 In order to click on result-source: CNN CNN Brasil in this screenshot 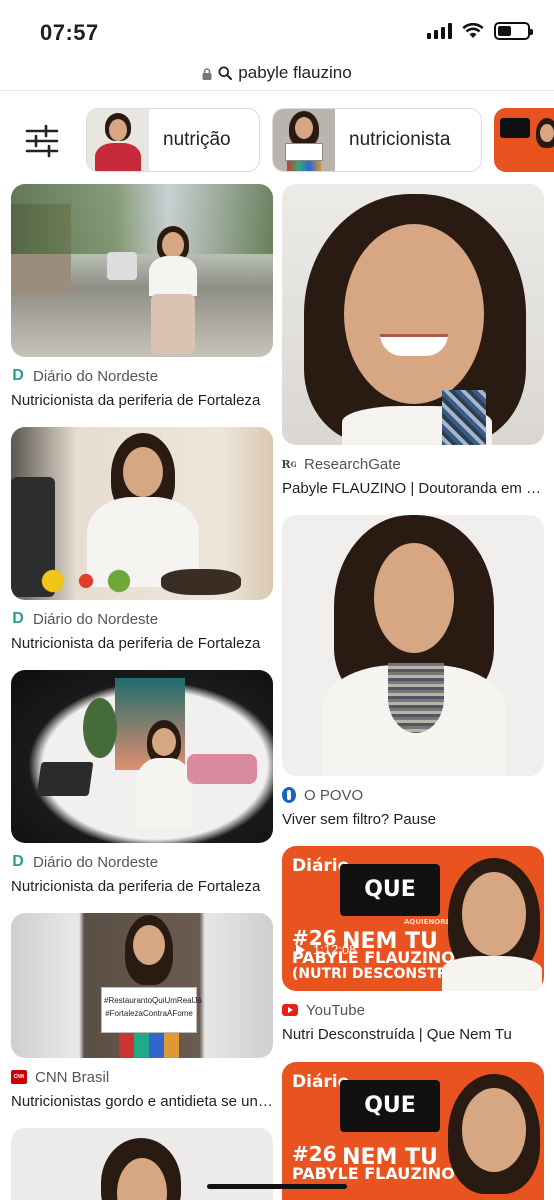, I will do `click(142, 1077)`.